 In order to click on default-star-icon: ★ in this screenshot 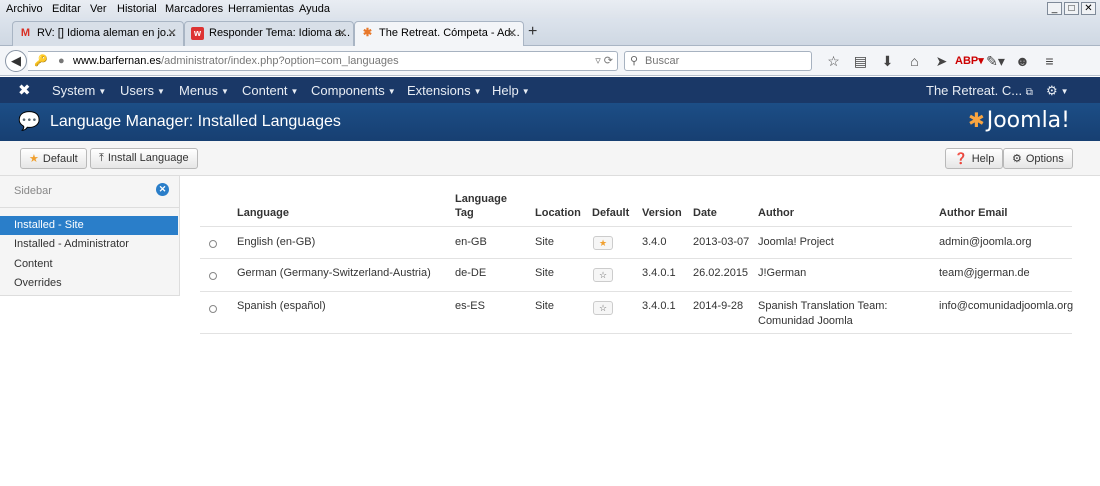, I will do `click(603, 243)`.